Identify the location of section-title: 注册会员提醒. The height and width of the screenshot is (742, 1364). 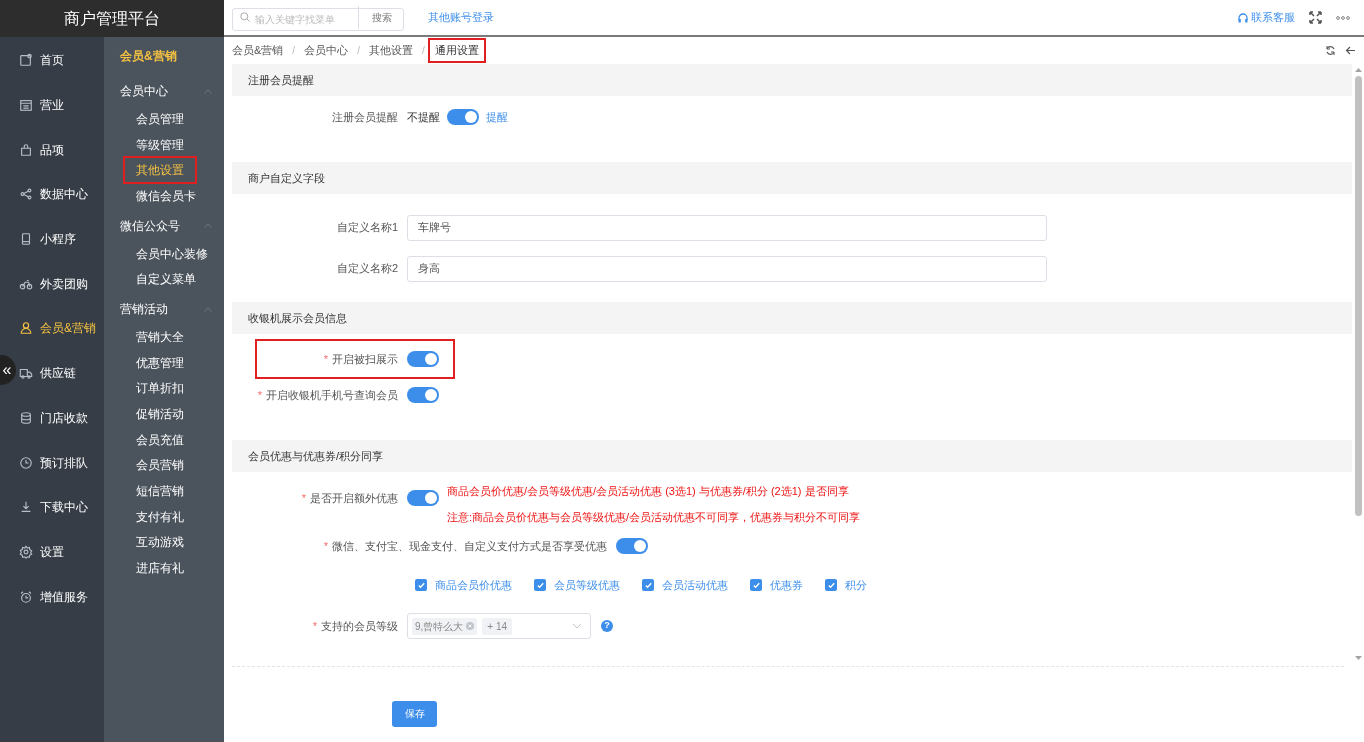
(281, 80).